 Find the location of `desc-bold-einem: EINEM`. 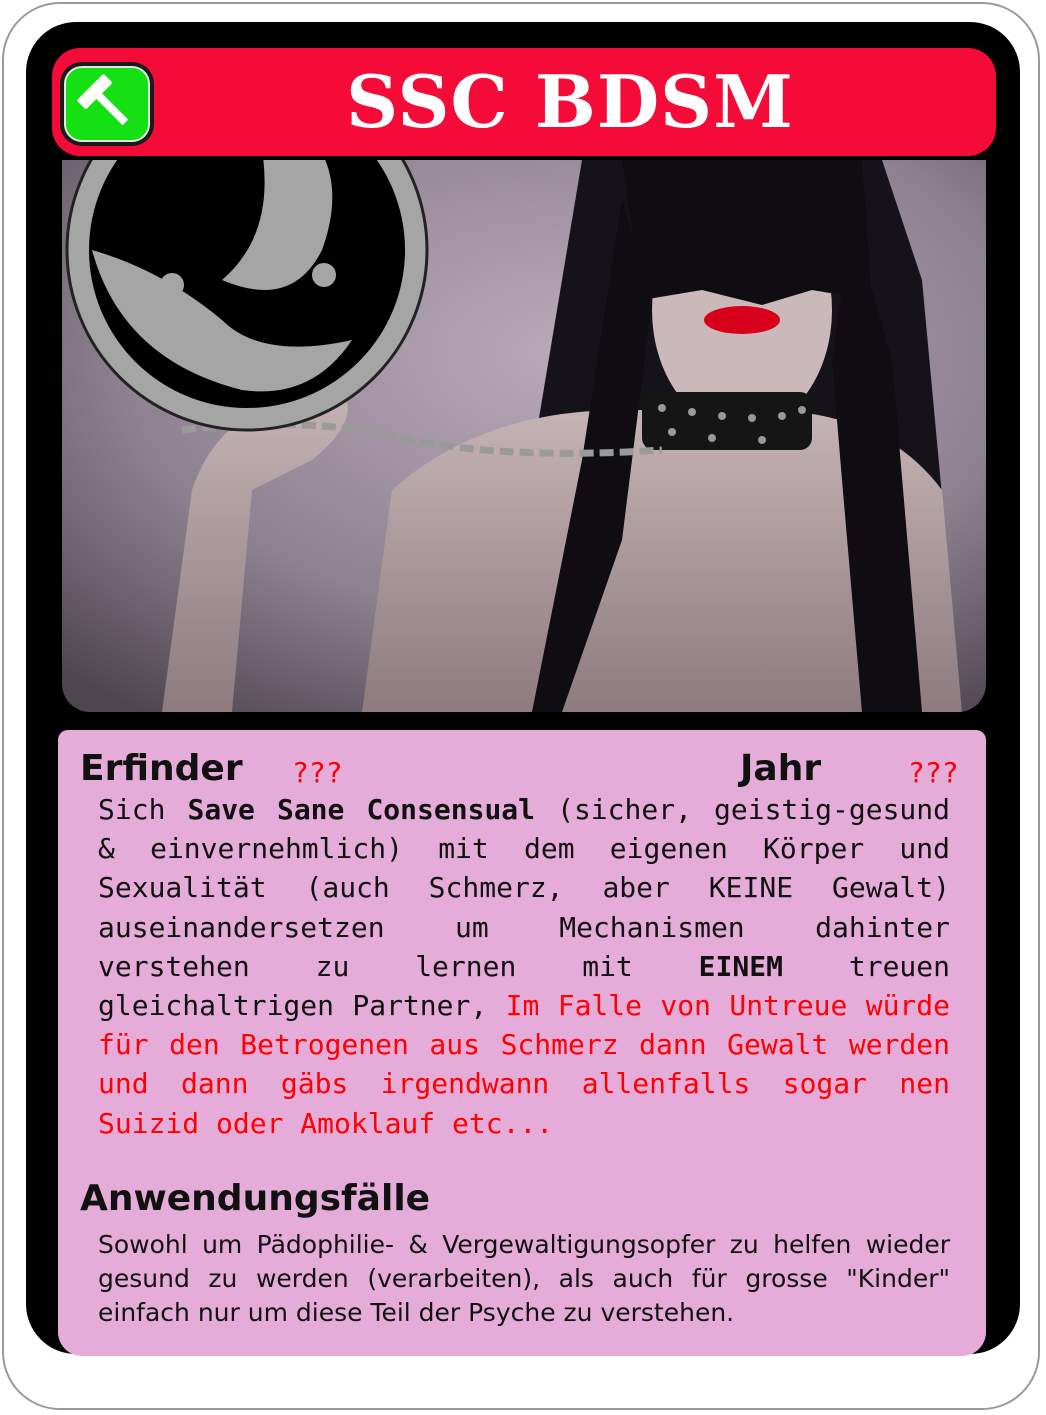

desc-bold-einem: EINEM is located at coordinates (740, 966).